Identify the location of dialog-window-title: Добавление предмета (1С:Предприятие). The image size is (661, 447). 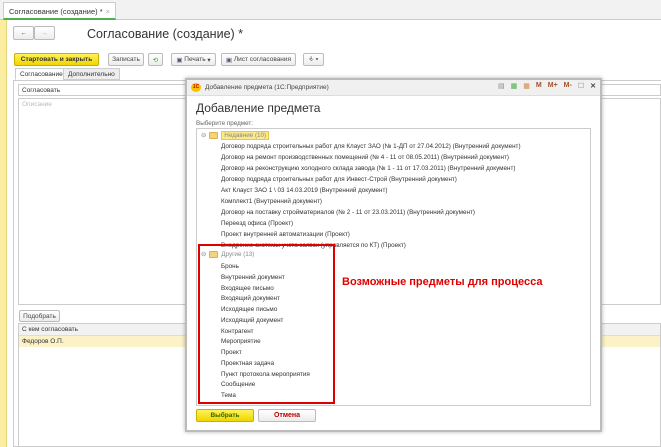
(267, 87).